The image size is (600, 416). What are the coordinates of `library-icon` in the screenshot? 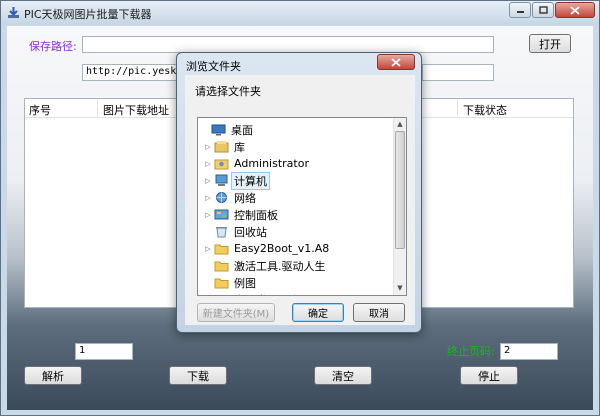 It's located at (221, 147).